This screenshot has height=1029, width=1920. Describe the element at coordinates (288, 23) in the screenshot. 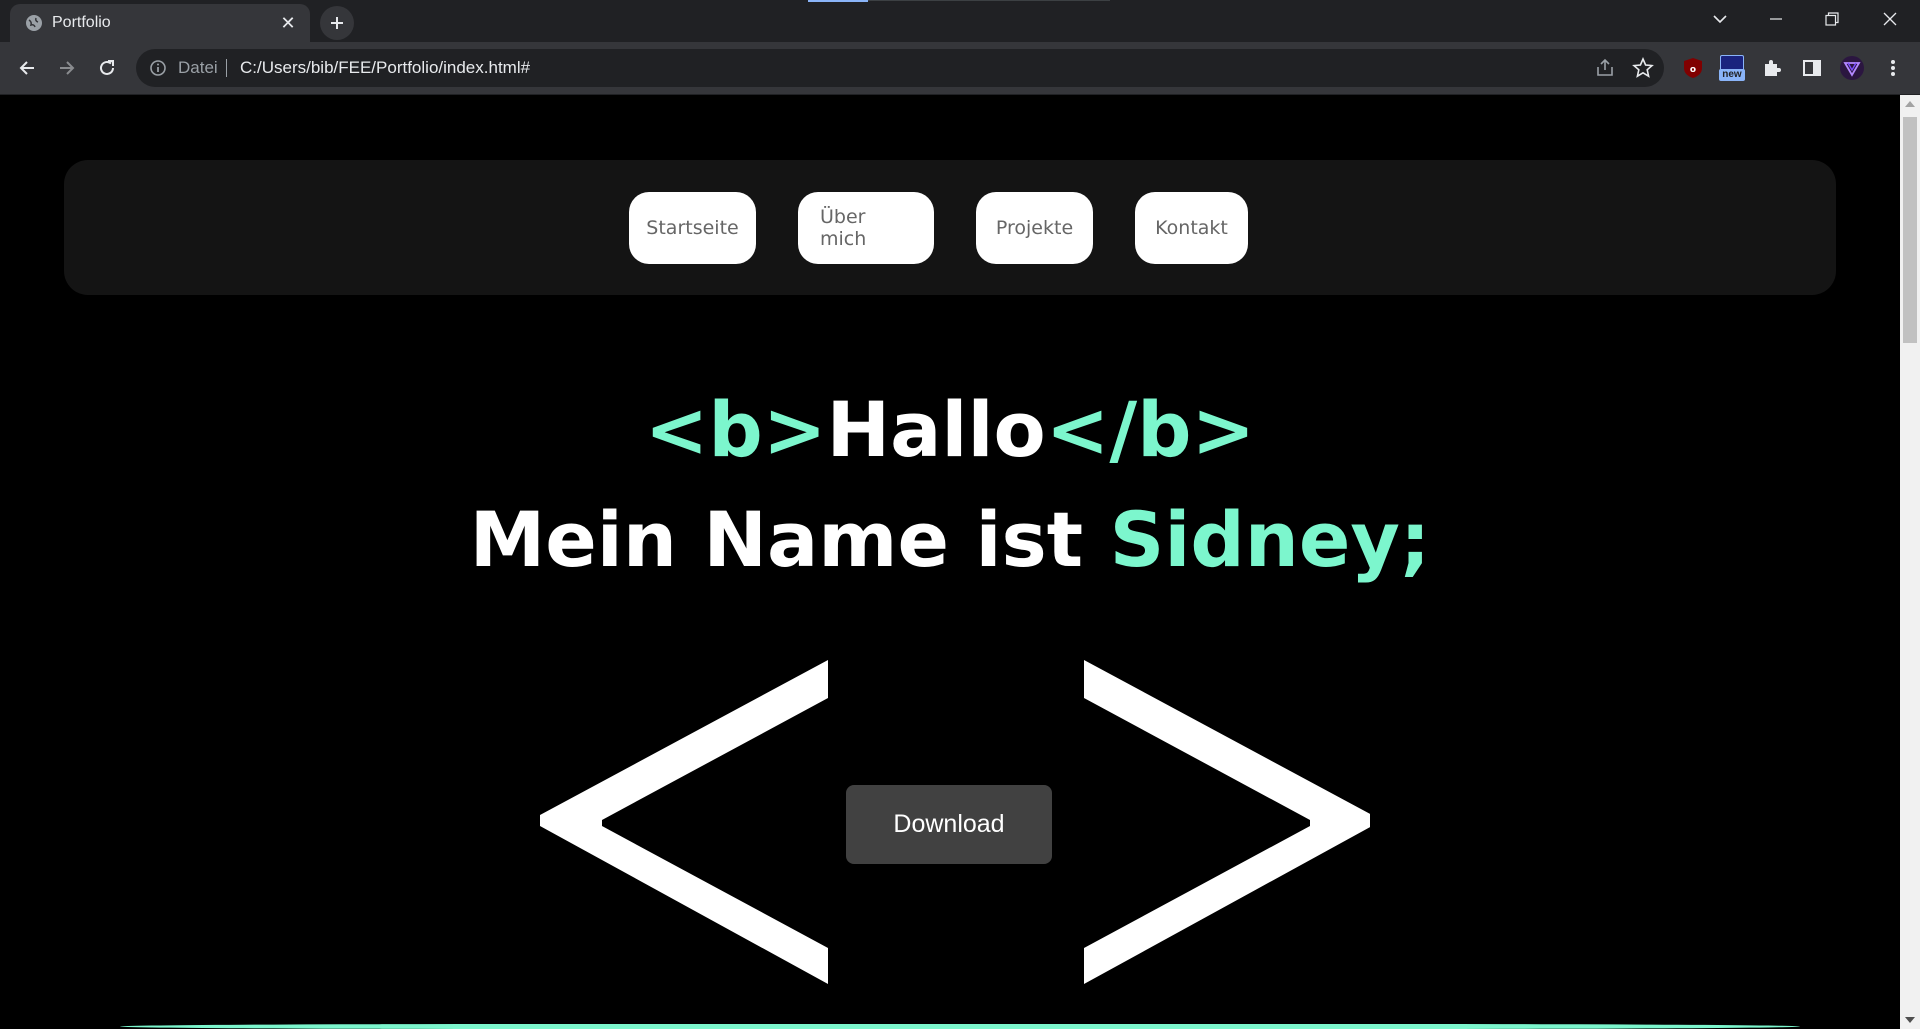

I see `tab-close-icon: ✕` at that location.